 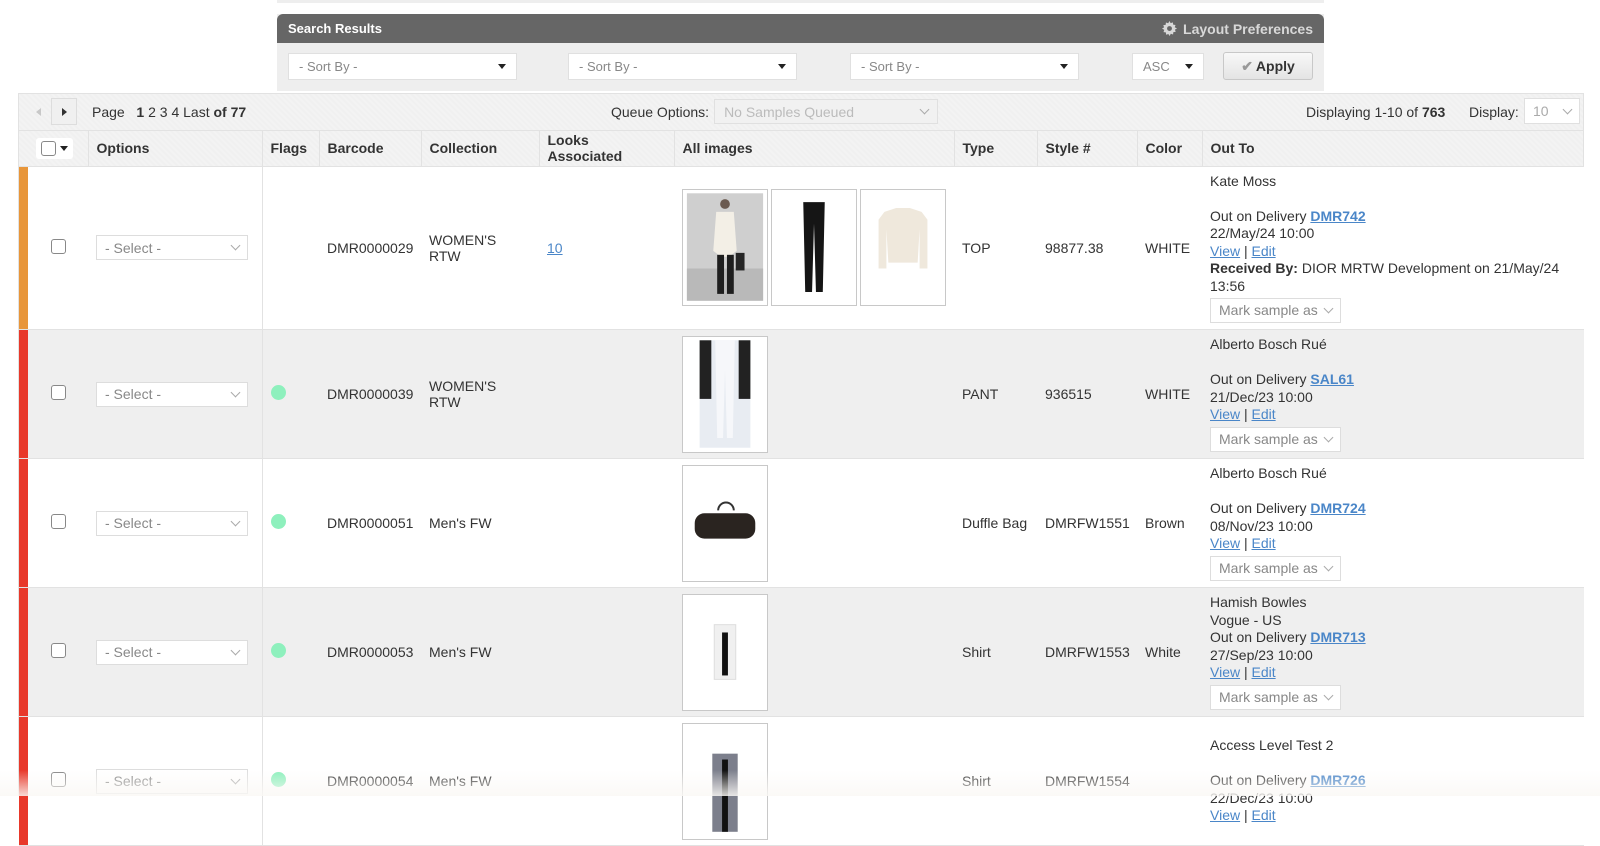 What do you see at coordinates (370, 149) in the screenshot?
I see `header-barcode: Barcode` at bounding box center [370, 149].